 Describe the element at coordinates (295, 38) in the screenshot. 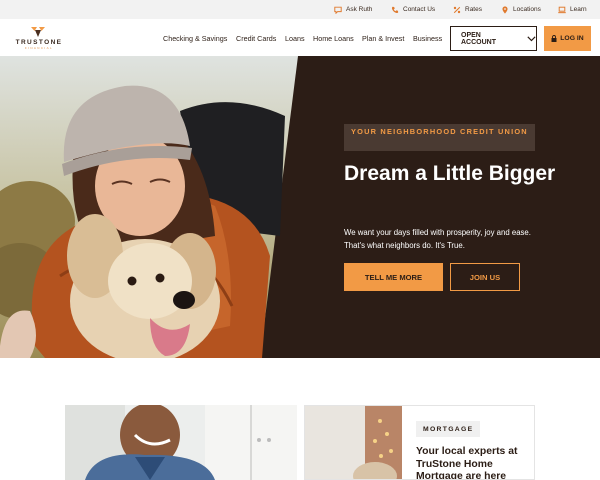

I see `nav-loans: Loans` at that location.